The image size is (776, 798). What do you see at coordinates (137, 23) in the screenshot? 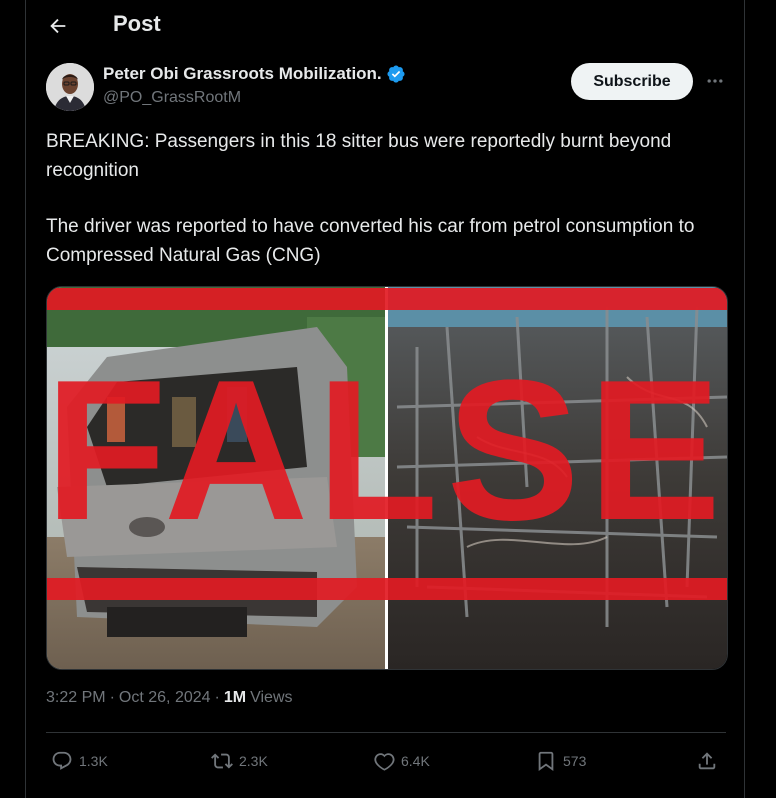
I see `page-title: Post` at bounding box center [137, 23].